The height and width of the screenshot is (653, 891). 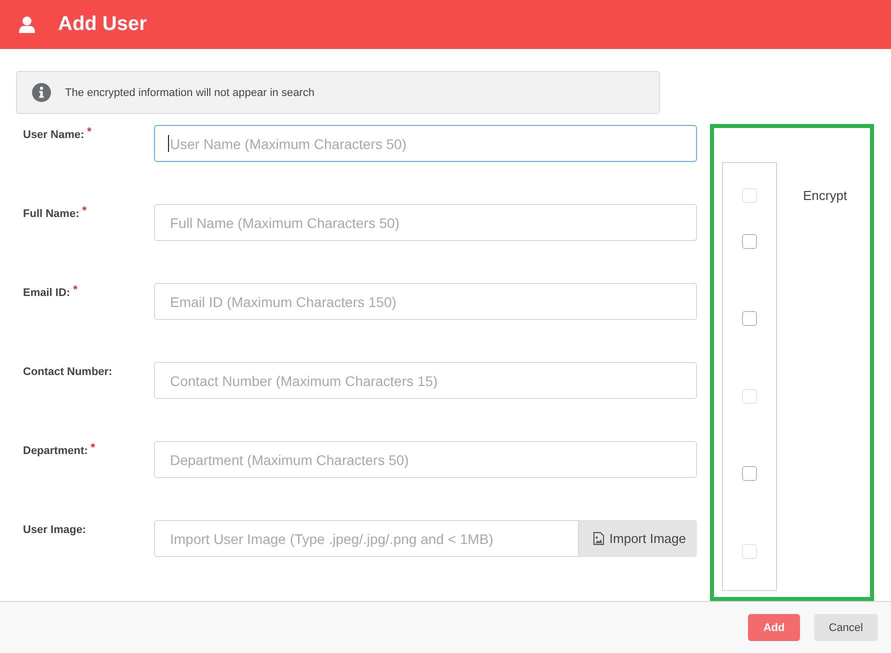 I want to click on input-field: Import User Image (Type .jpeg/.jpg/.png and < 1MB), so click(x=367, y=538).